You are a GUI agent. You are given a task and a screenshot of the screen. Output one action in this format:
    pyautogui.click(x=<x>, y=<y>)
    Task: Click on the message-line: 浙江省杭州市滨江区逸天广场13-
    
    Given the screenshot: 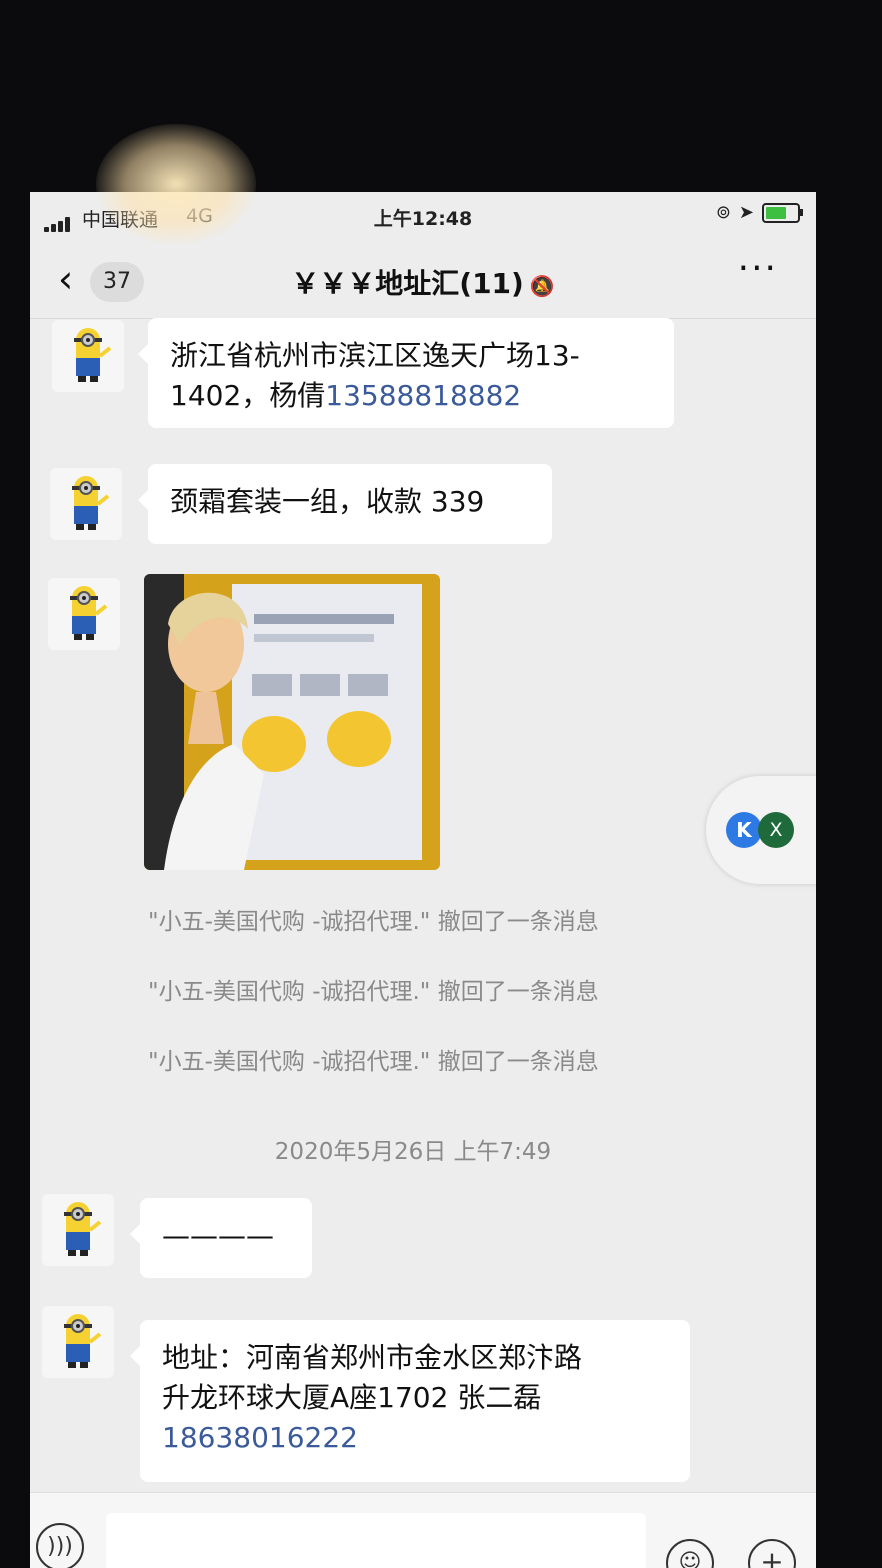 What is the action you would take?
    pyautogui.click(x=375, y=355)
    